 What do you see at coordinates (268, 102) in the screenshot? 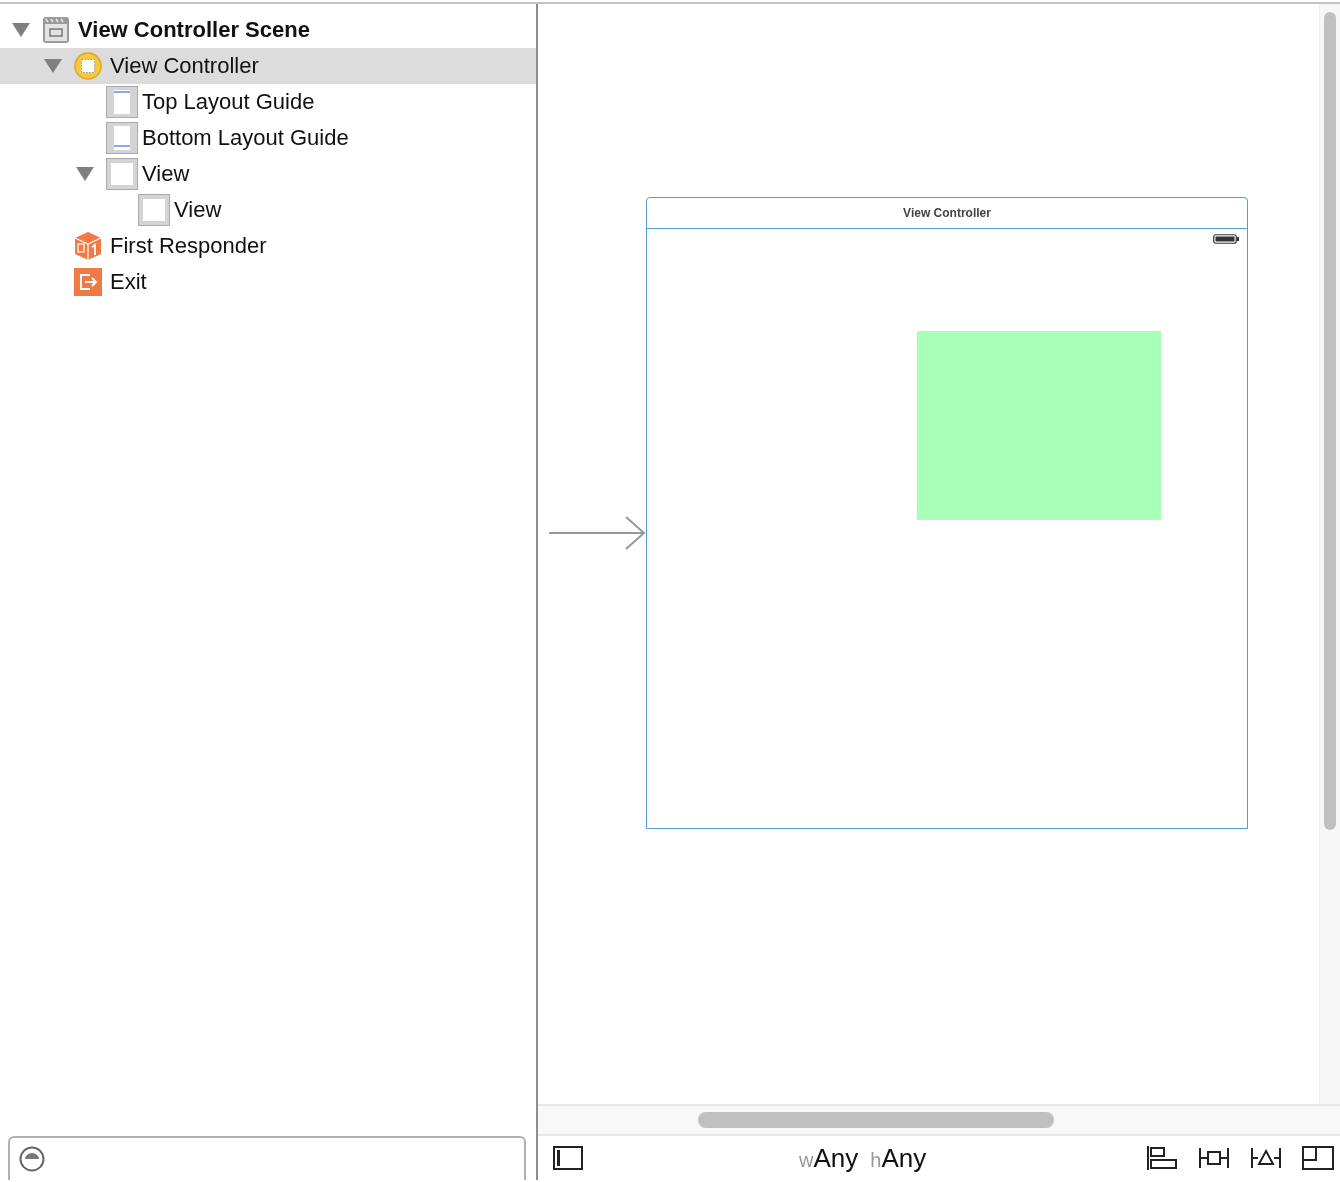
I see `outline-row: Top Layout Guide` at bounding box center [268, 102].